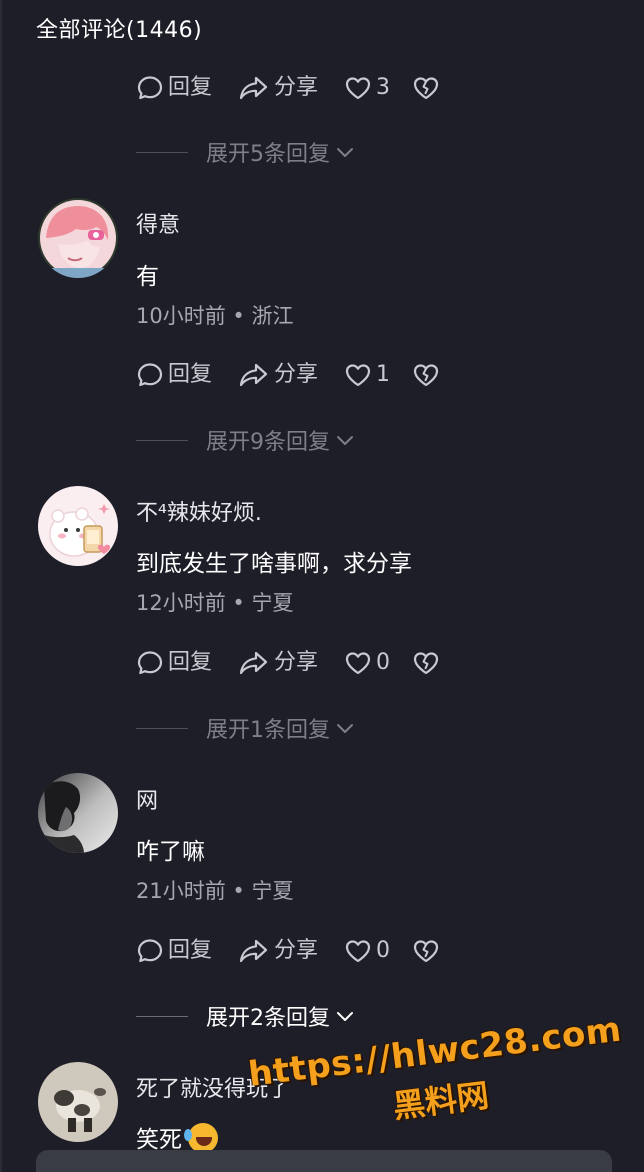 The height and width of the screenshot is (1172, 644). Describe the element at coordinates (201, 1138) in the screenshot. I see `laughing-crying-emoji-icon` at that location.